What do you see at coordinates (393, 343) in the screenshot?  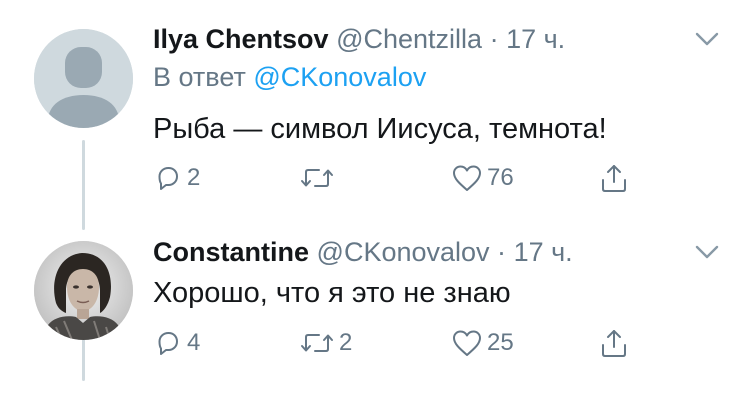 I see `tweet-actions: 4 2 25` at bounding box center [393, 343].